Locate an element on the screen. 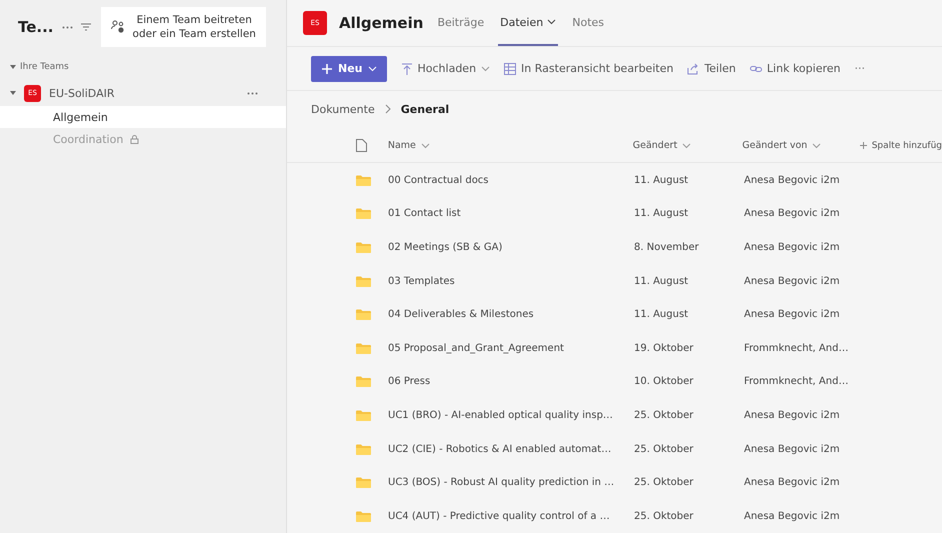  upload-icon is located at coordinates (406, 68).